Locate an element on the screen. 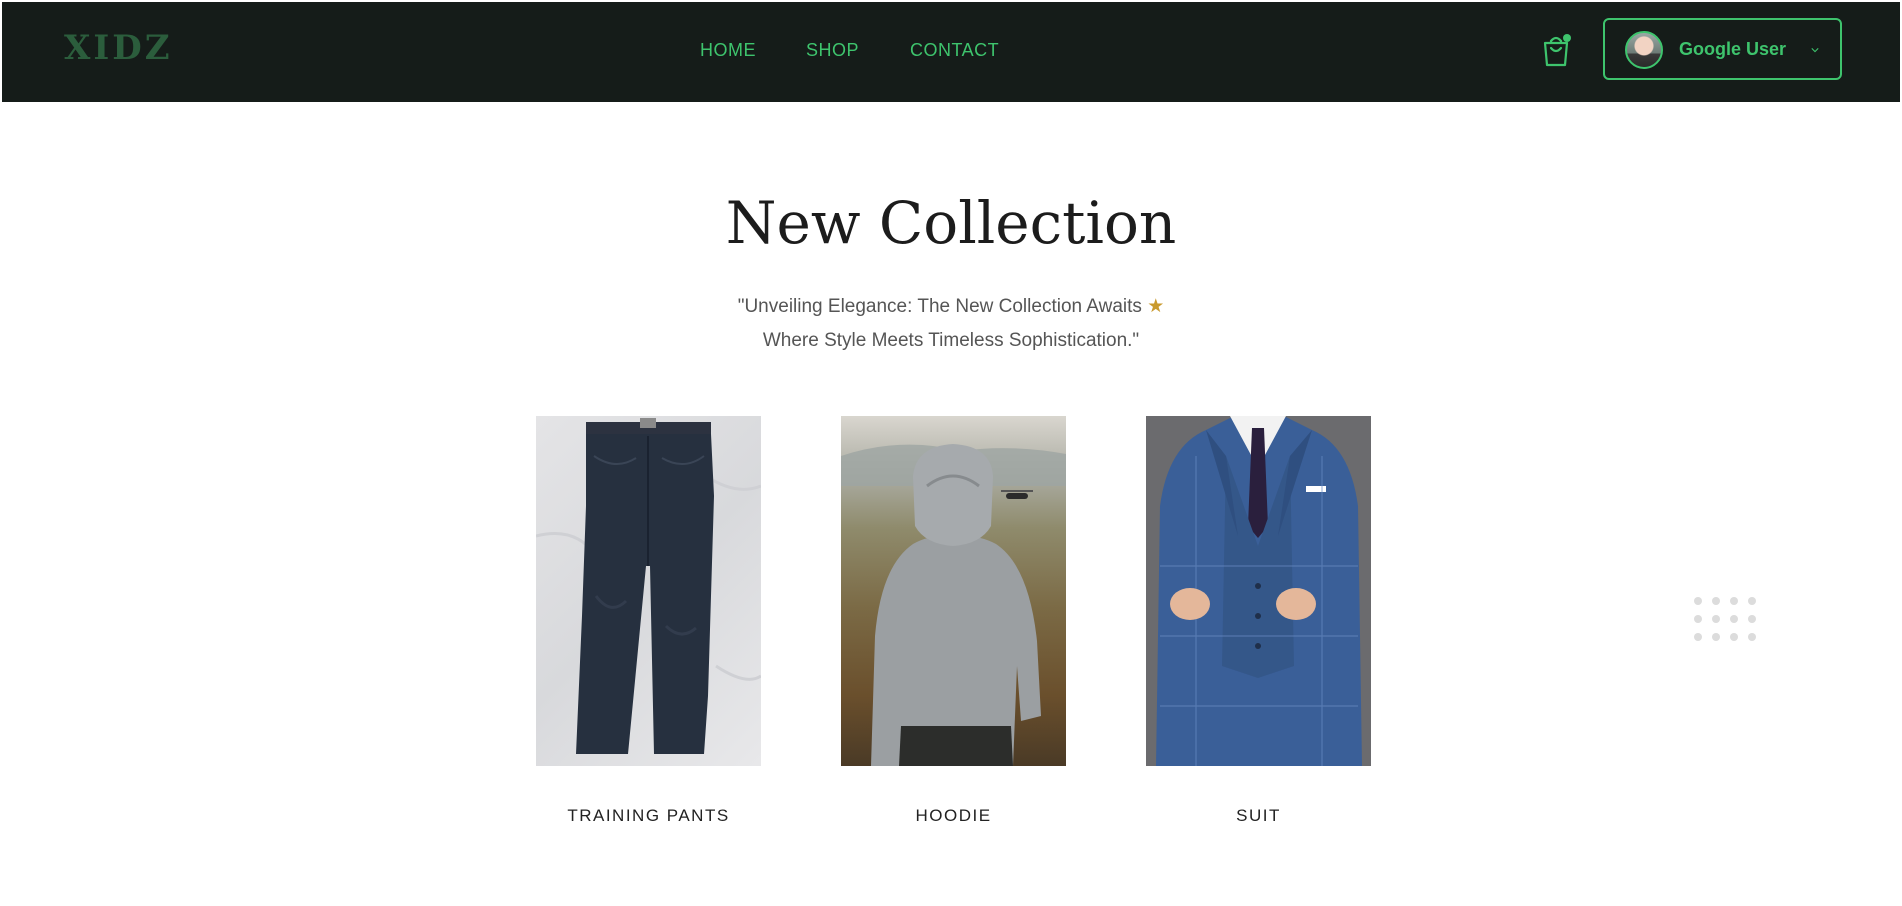 This screenshot has width=1902, height=906. product-name: SUIT is located at coordinates (1258, 816).